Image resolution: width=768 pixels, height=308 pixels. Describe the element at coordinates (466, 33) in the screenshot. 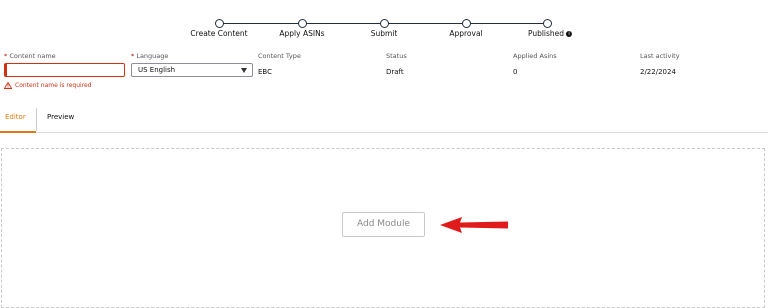

I see `stepper-label-approval: Approval` at that location.